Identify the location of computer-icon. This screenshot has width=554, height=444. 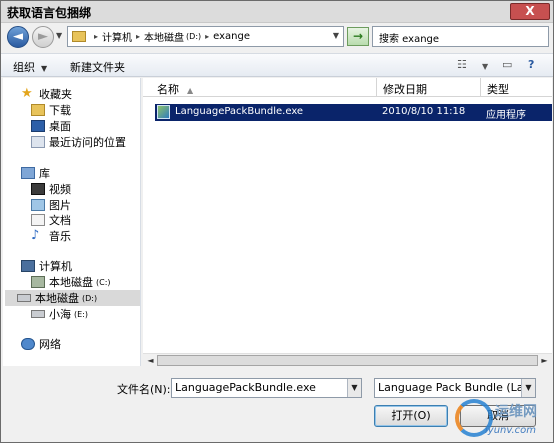
(28, 266).